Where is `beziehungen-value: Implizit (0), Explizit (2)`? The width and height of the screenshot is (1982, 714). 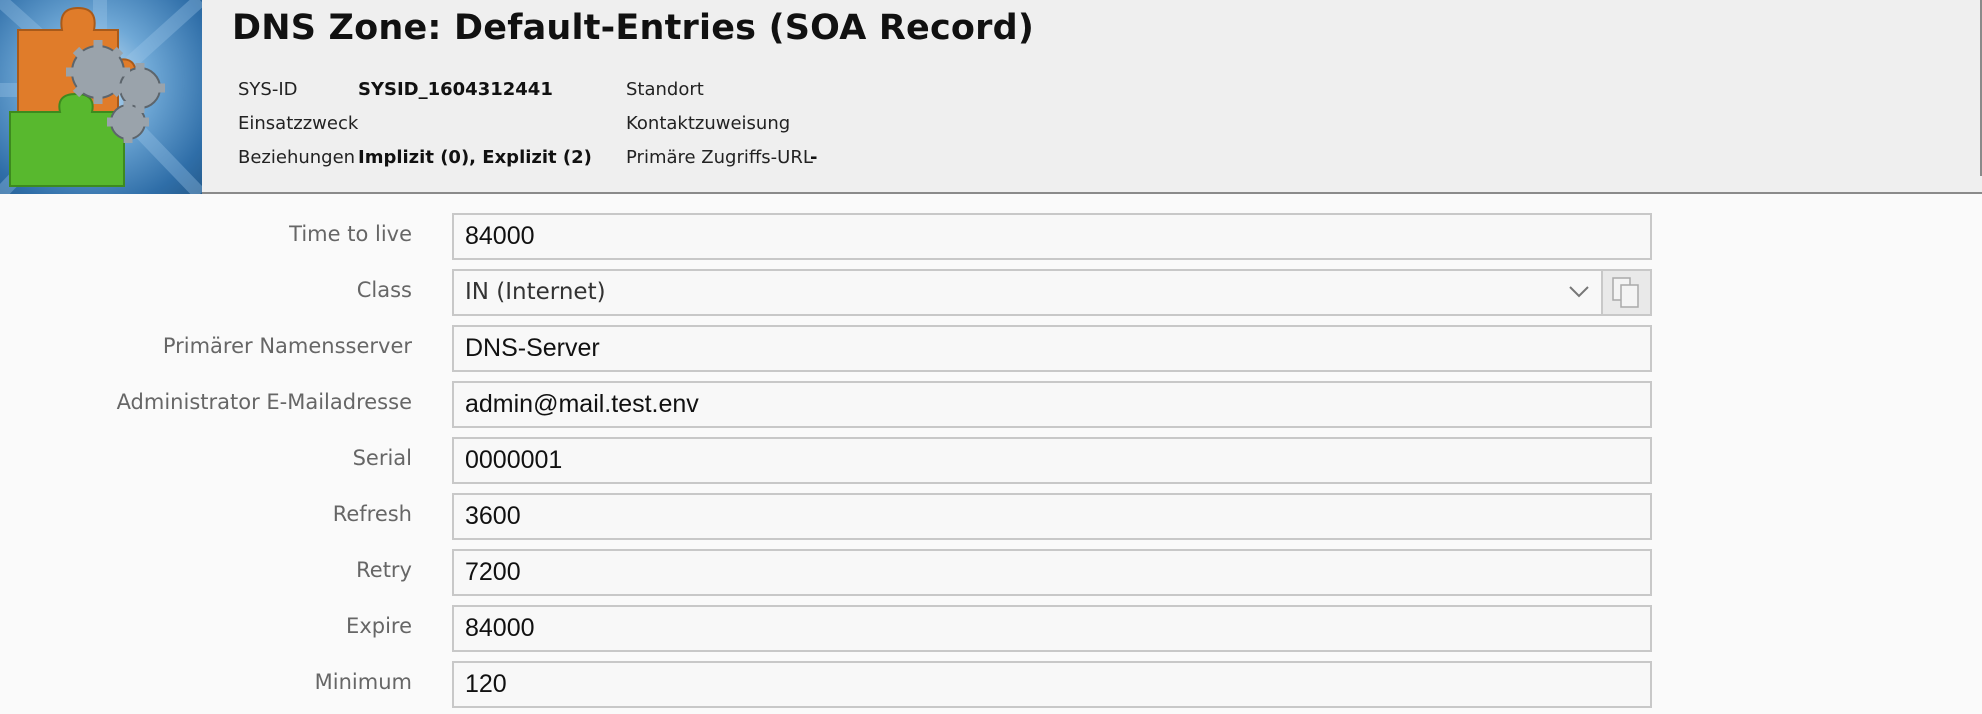
beziehungen-value: Implizit (0), Explizit (2) is located at coordinates (475, 157).